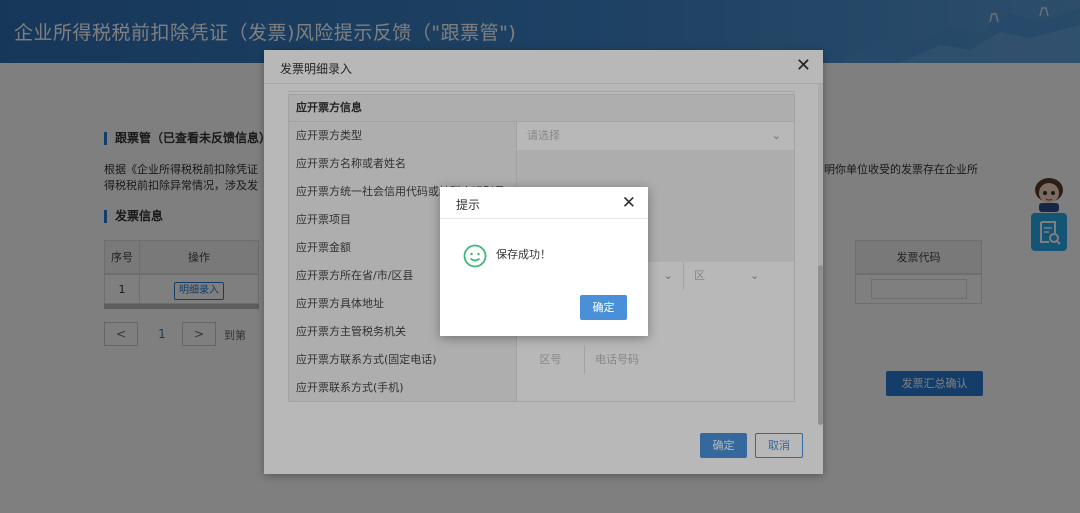 The image size is (1080, 513). Describe the element at coordinates (603, 307) in the screenshot. I see `tip-confirm-button: 确定` at that location.